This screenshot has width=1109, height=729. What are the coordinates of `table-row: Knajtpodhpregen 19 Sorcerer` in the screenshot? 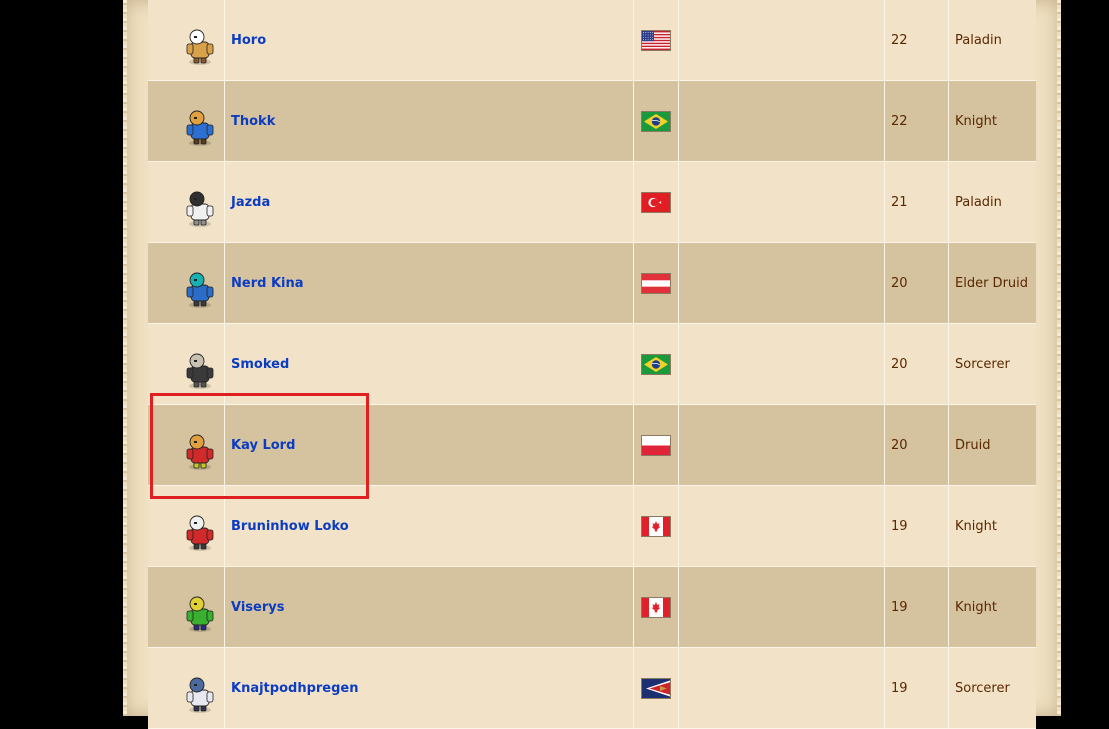 It's located at (592, 688).